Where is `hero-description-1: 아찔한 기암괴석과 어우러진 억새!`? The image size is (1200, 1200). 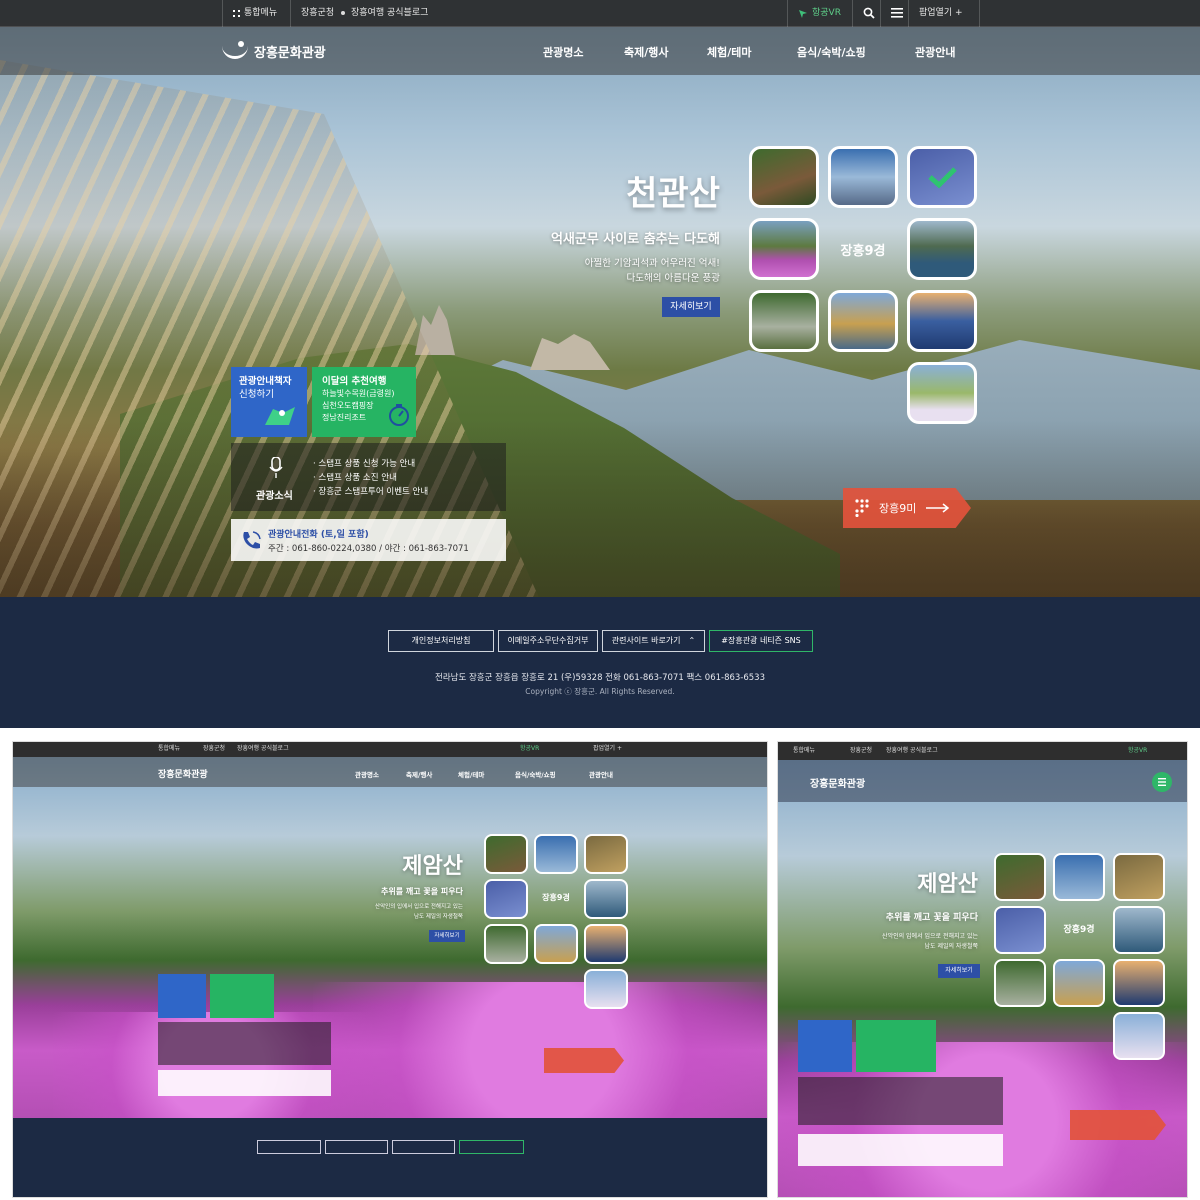
hero-description-1: 아찔한 기암괴석과 어우러진 억새! is located at coordinates (652, 263).